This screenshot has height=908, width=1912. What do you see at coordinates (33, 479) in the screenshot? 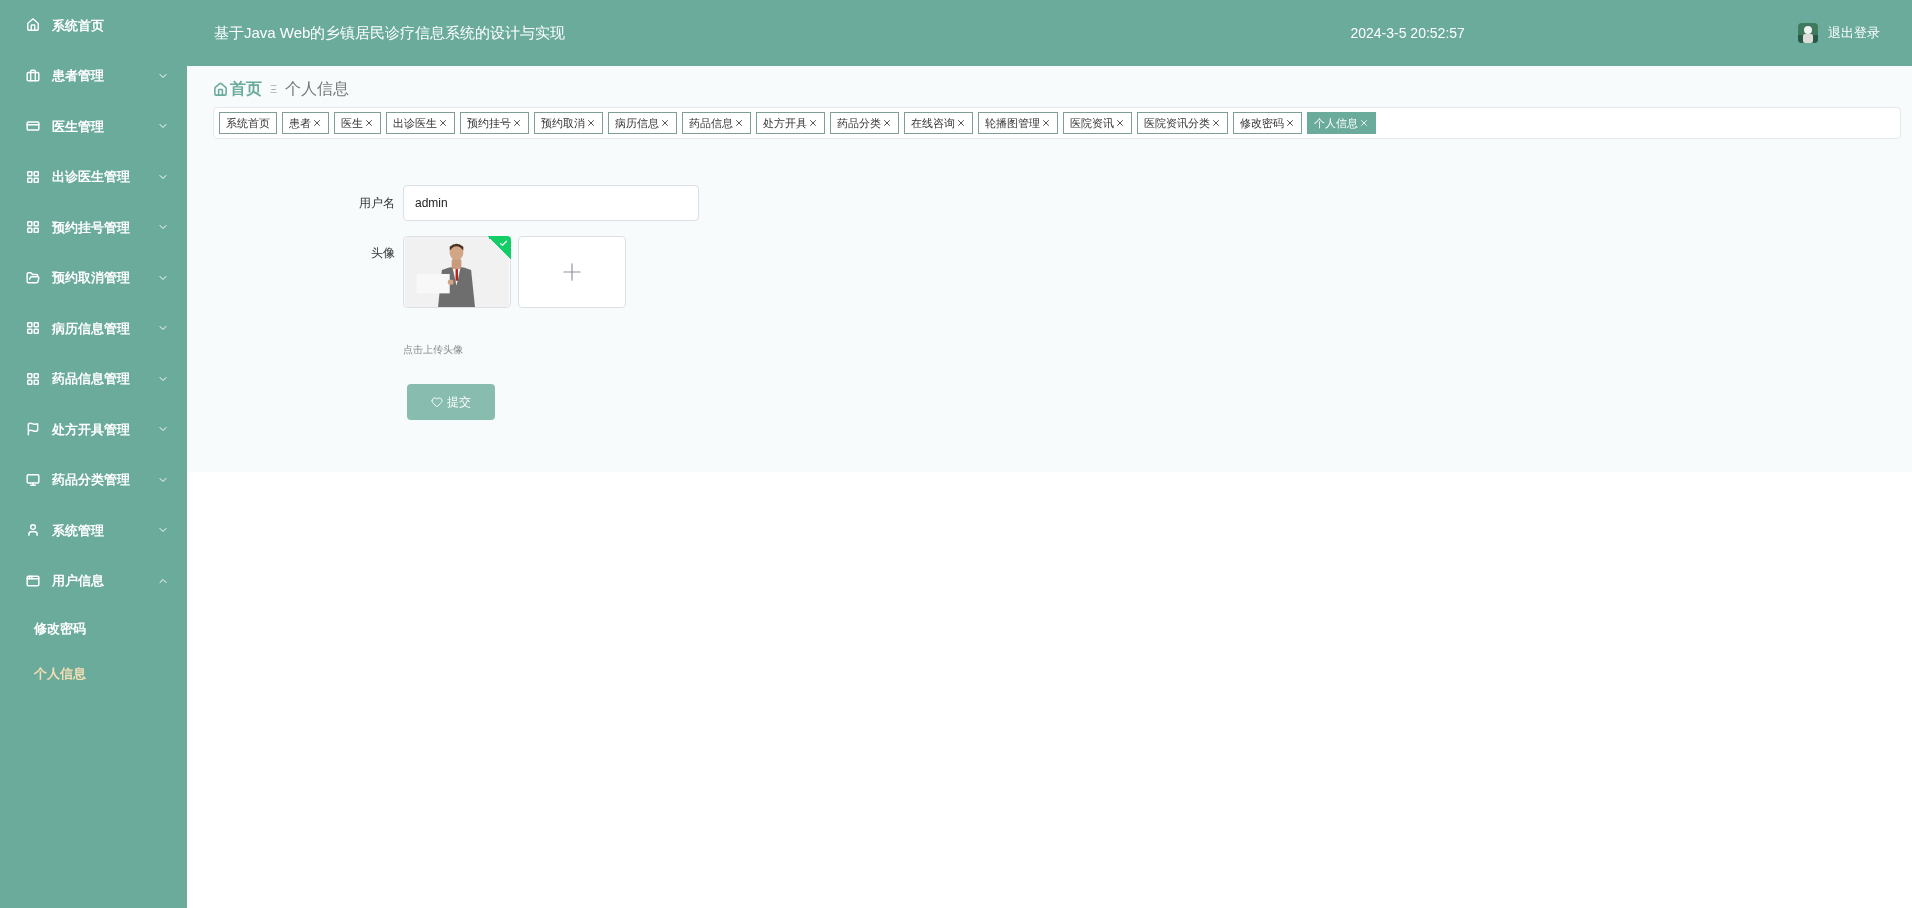
I see `monitor-icon` at bounding box center [33, 479].